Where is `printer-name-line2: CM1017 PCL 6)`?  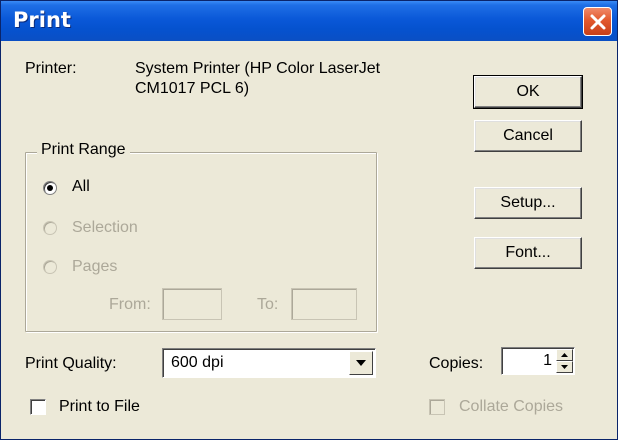
printer-name-line2: CM1017 PCL 6) is located at coordinates (192, 88).